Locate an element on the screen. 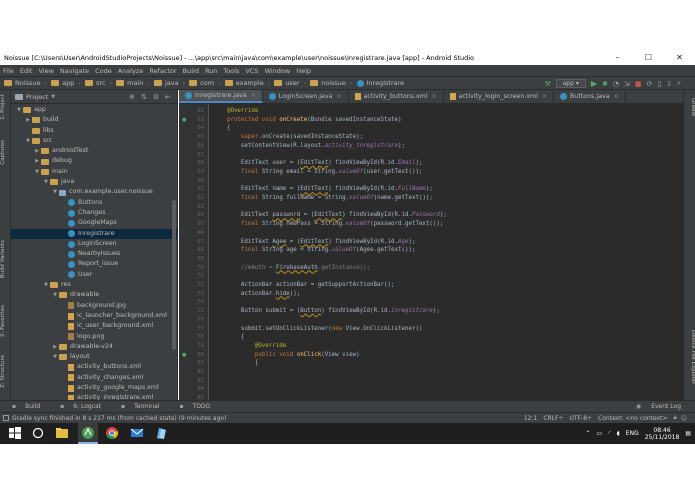  tree-item: Buttons is located at coordinates (94, 203).